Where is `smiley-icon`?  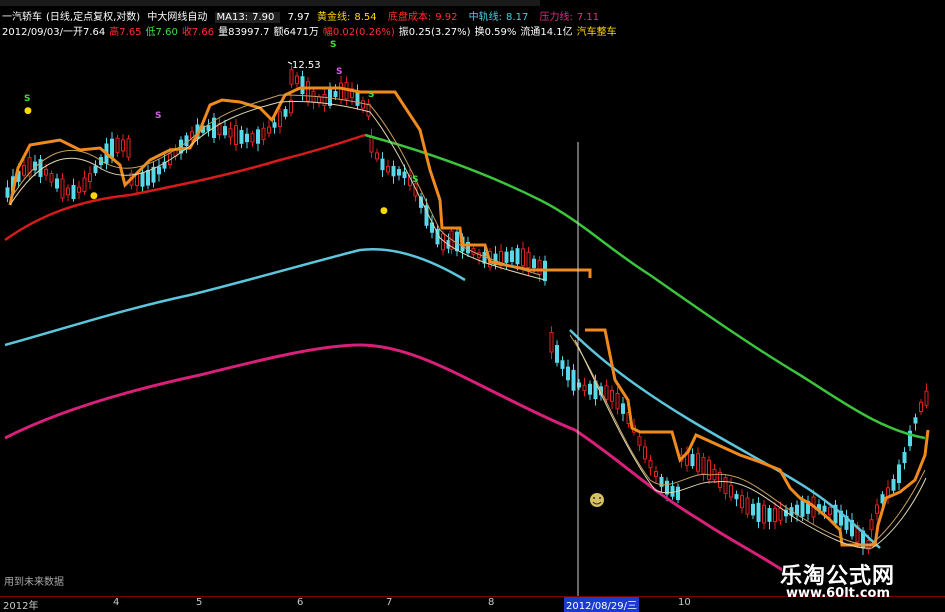
smiley-icon is located at coordinates (597, 500).